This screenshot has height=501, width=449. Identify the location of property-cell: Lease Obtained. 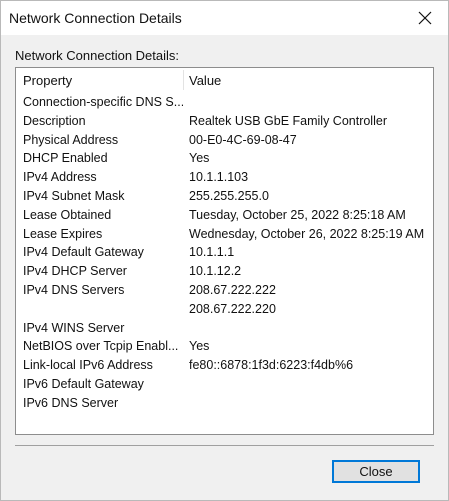
(67, 214).